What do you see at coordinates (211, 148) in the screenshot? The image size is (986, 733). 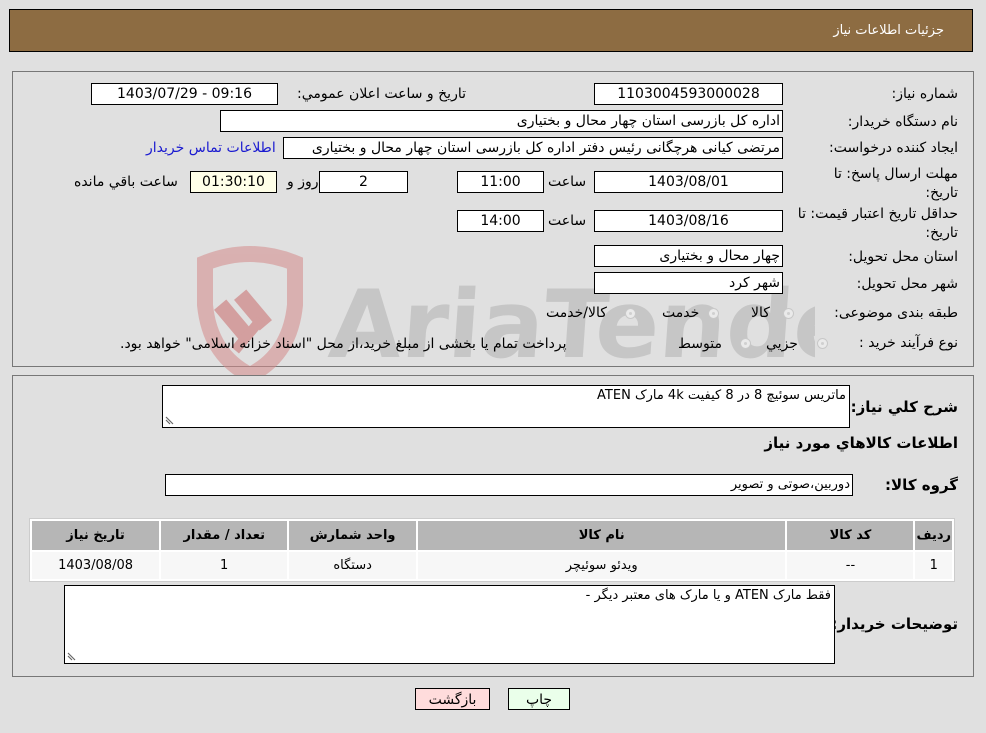 I see `buyer-contact-link: اطلاعات تماس خریدار` at bounding box center [211, 148].